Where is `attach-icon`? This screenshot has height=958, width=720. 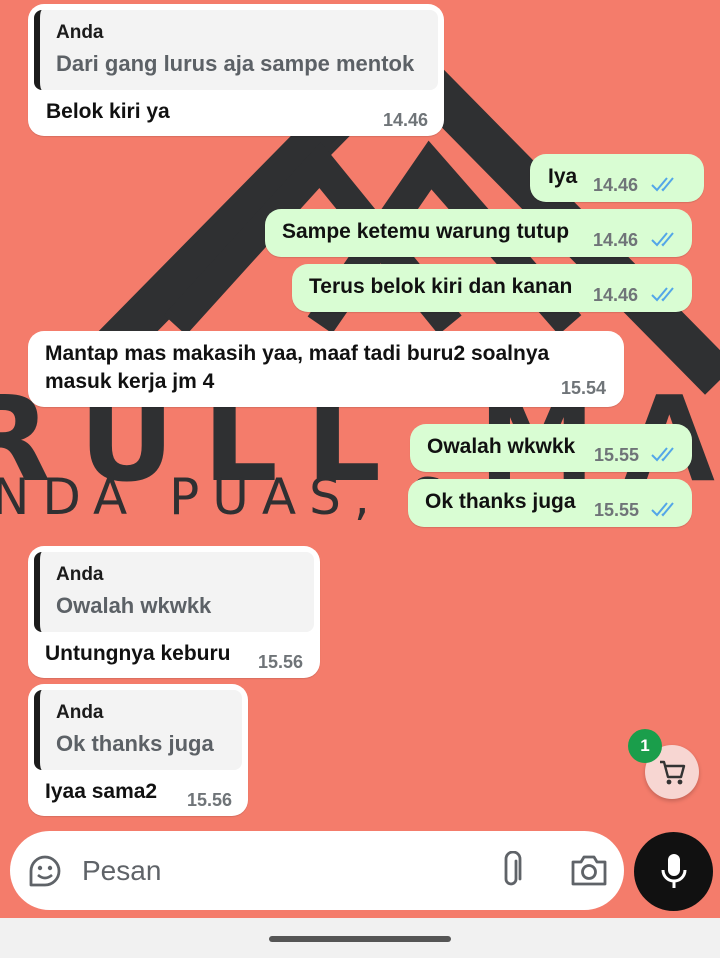 attach-icon is located at coordinates (511, 871).